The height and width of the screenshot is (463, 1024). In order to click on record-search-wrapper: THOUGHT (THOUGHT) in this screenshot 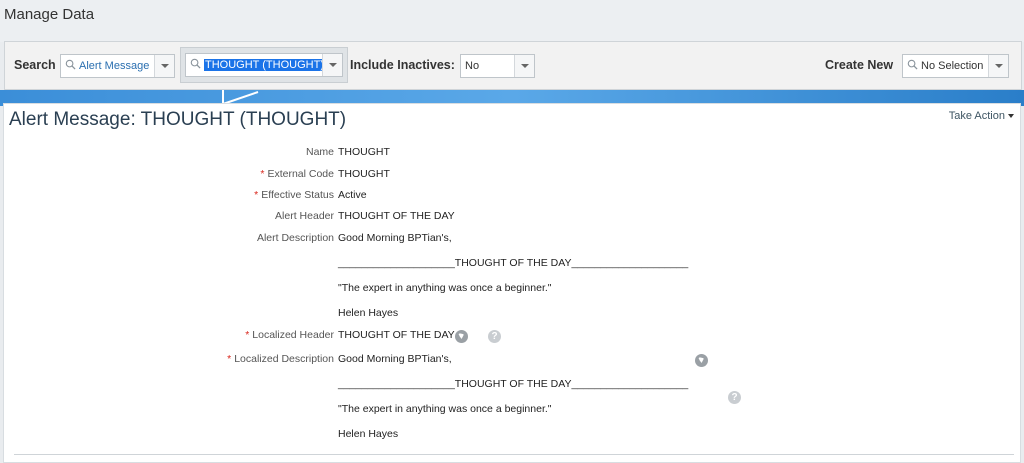, I will do `click(264, 65)`.